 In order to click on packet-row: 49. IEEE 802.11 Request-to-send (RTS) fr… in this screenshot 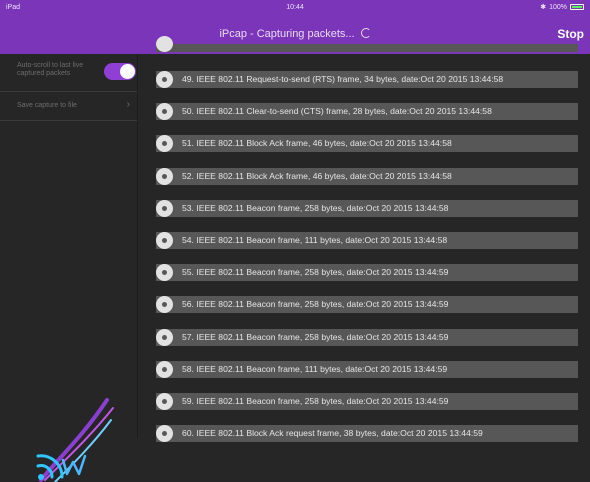, I will do `click(367, 79)`.